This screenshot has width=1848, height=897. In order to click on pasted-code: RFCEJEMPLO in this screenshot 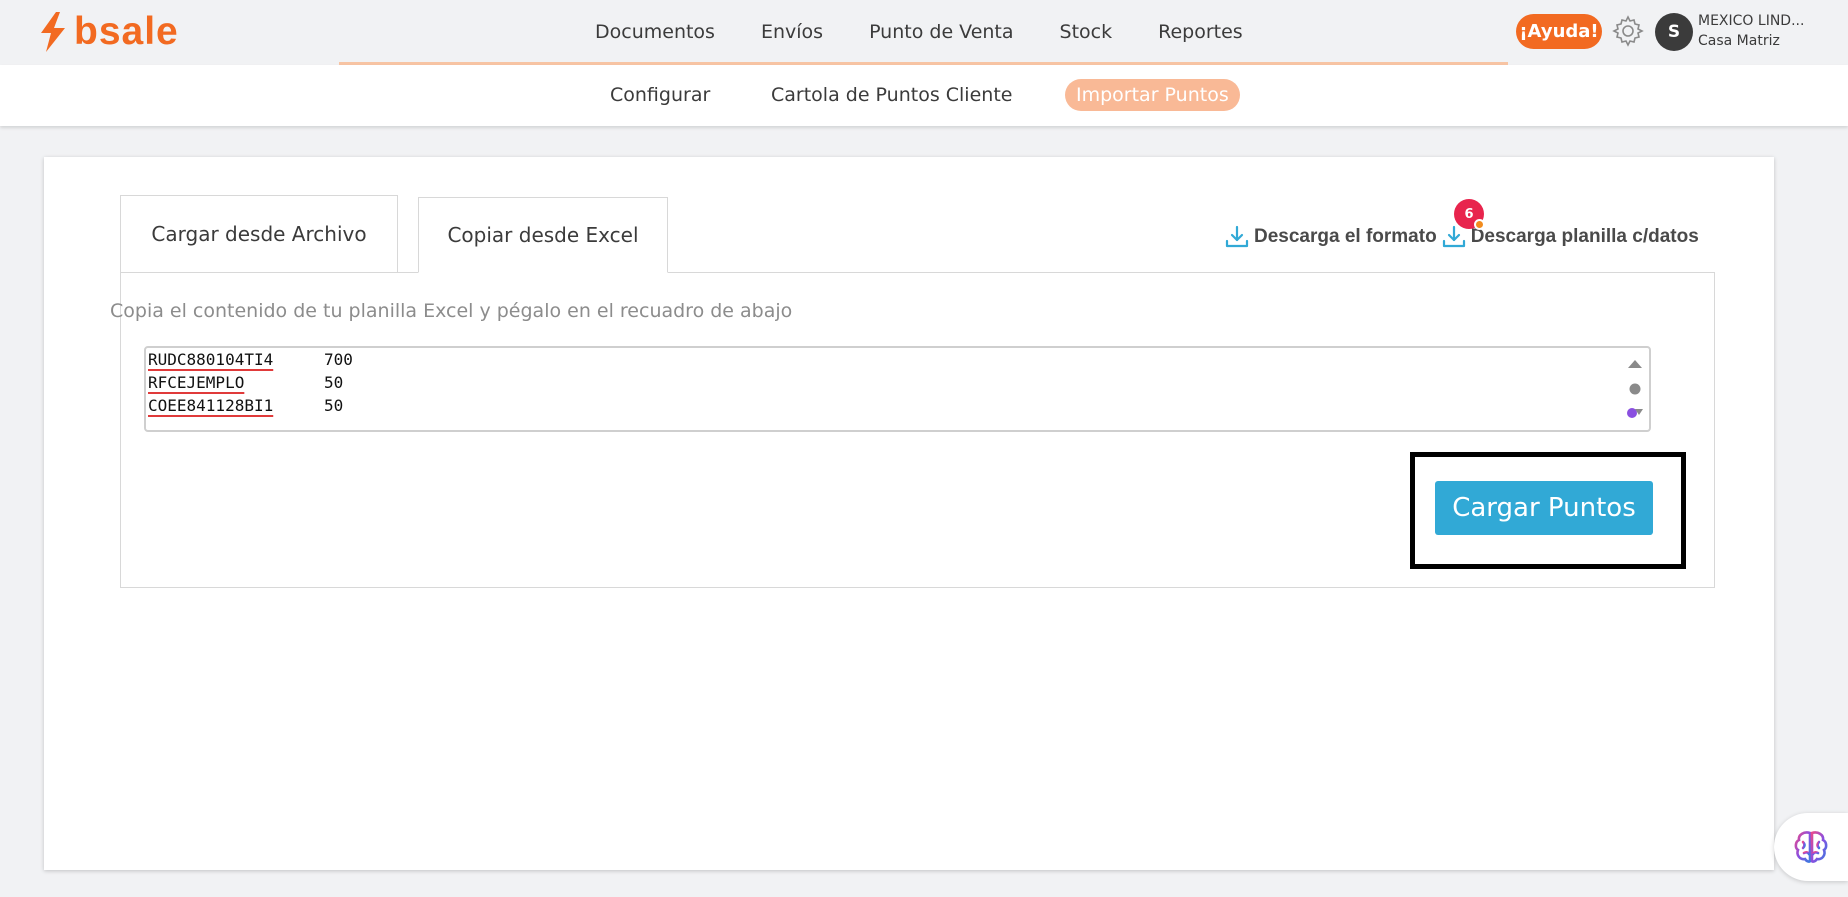, I will do `click(196, 382)`.